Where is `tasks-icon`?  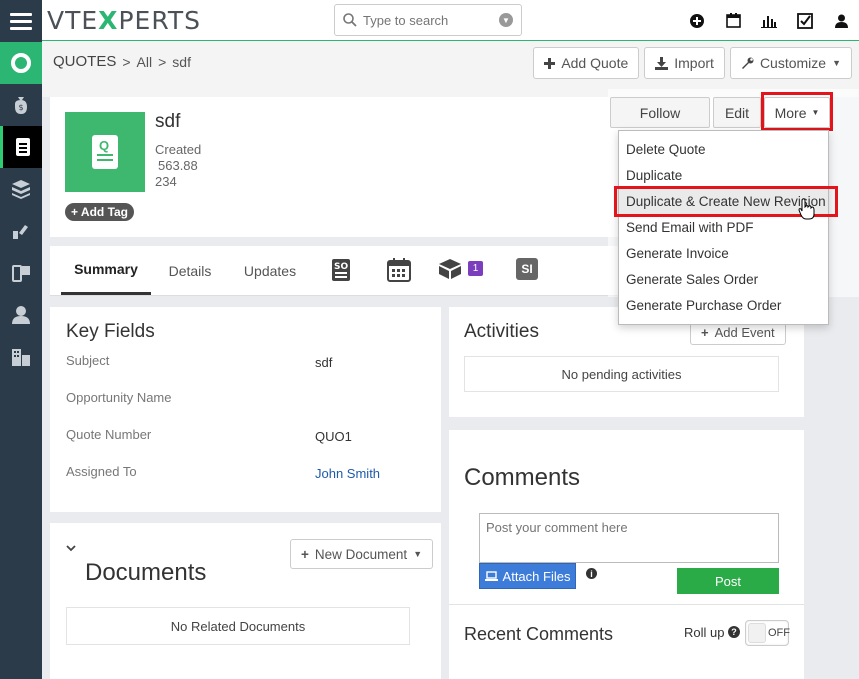
tasks-icon is located at coordinates (805, 20).